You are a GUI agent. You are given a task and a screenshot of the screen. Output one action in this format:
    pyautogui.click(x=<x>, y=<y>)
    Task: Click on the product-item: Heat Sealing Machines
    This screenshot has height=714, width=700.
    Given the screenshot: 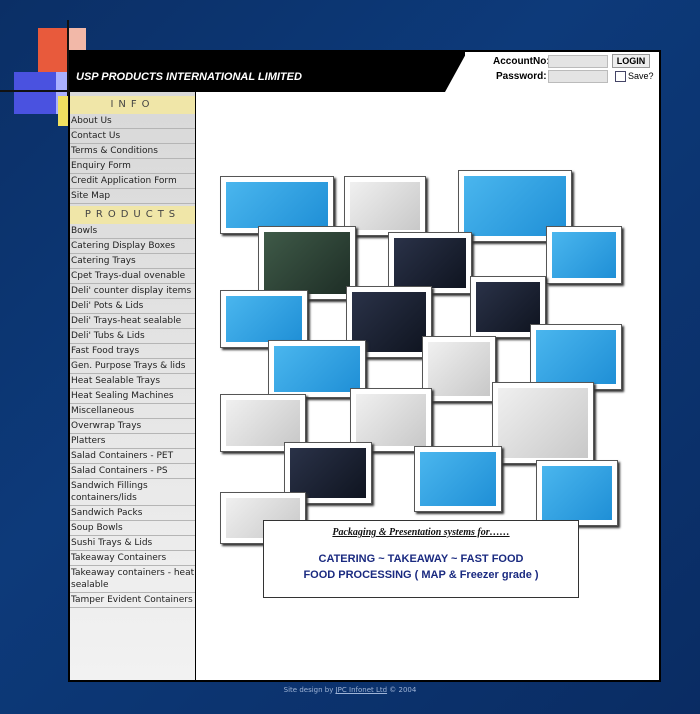 What is the action you would take?
    pyautogui.click(x=132, y=396)
    